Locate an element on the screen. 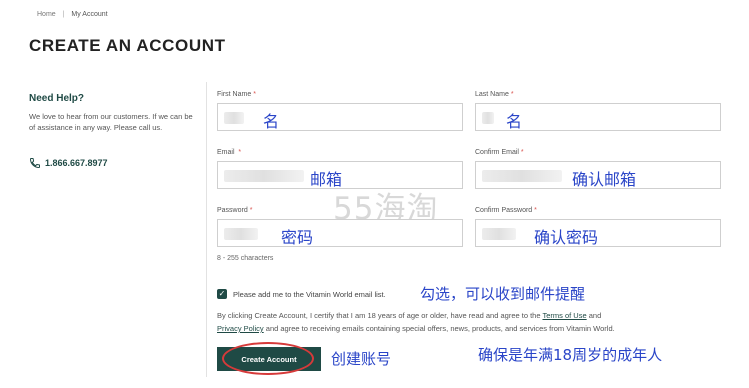 The width and height of the screenshot is (749, 388). breadcrumb: Home | My Account is located at coordinates (72, 14).